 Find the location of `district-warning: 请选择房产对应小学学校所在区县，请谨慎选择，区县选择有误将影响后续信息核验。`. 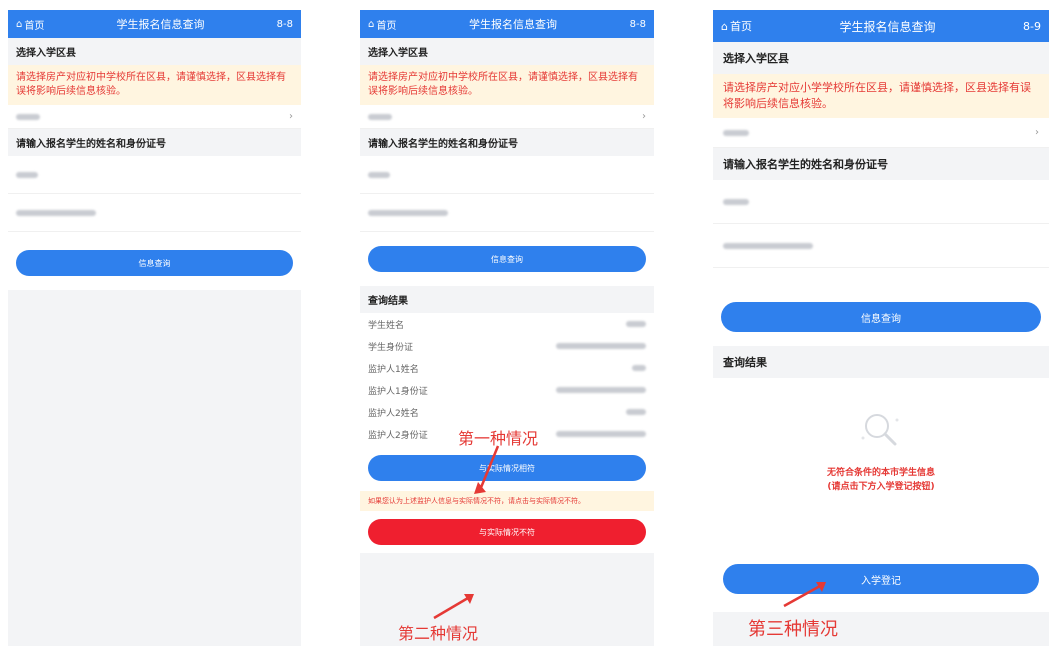

district-warning: 请选择房产对应小学学校所在区县，请谨慎选择，区县选择有误将影响后续信息核验。 is located at coordinates (881, 96).